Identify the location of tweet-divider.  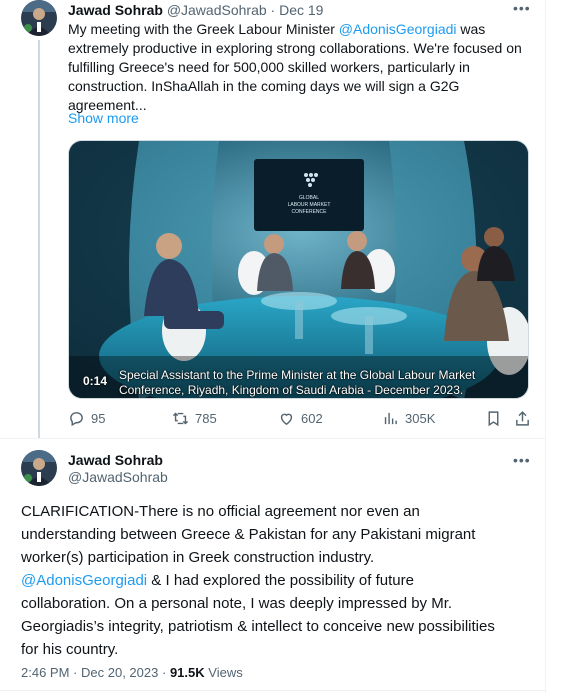
(273, 438).